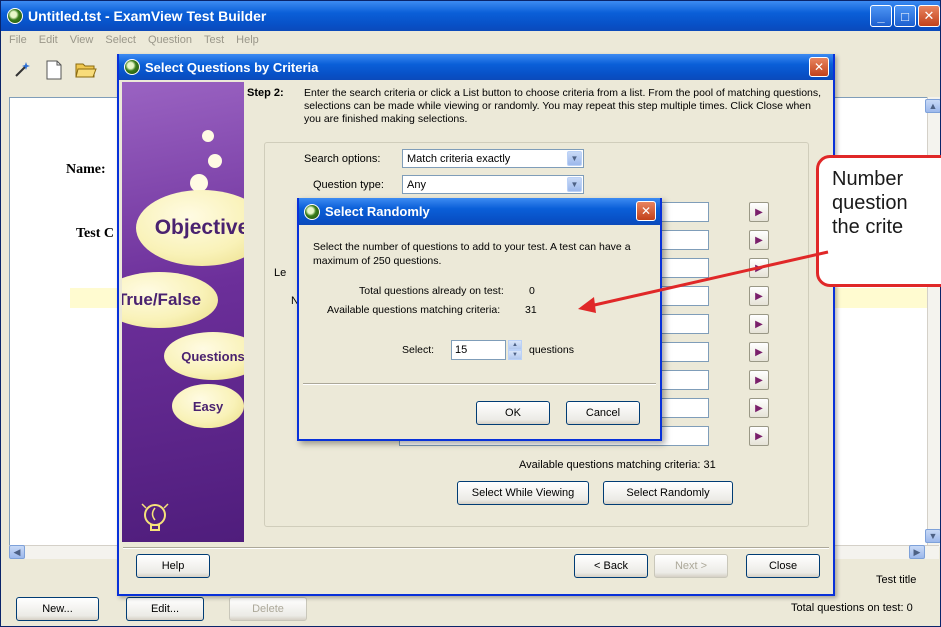  Describe the element at coordinates (881, 16) in the screenshot. I see `minimize-button: _` at that location.